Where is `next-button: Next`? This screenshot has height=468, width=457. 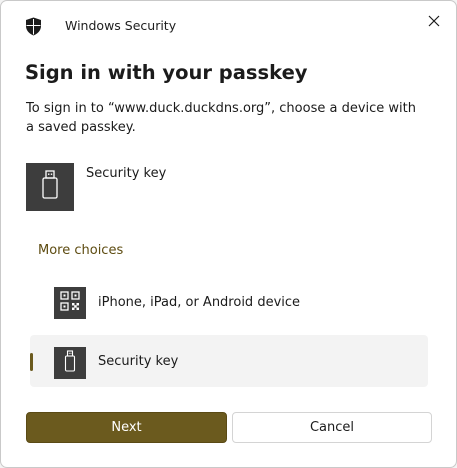 next-button: Next is located at coordinates (126, 427).